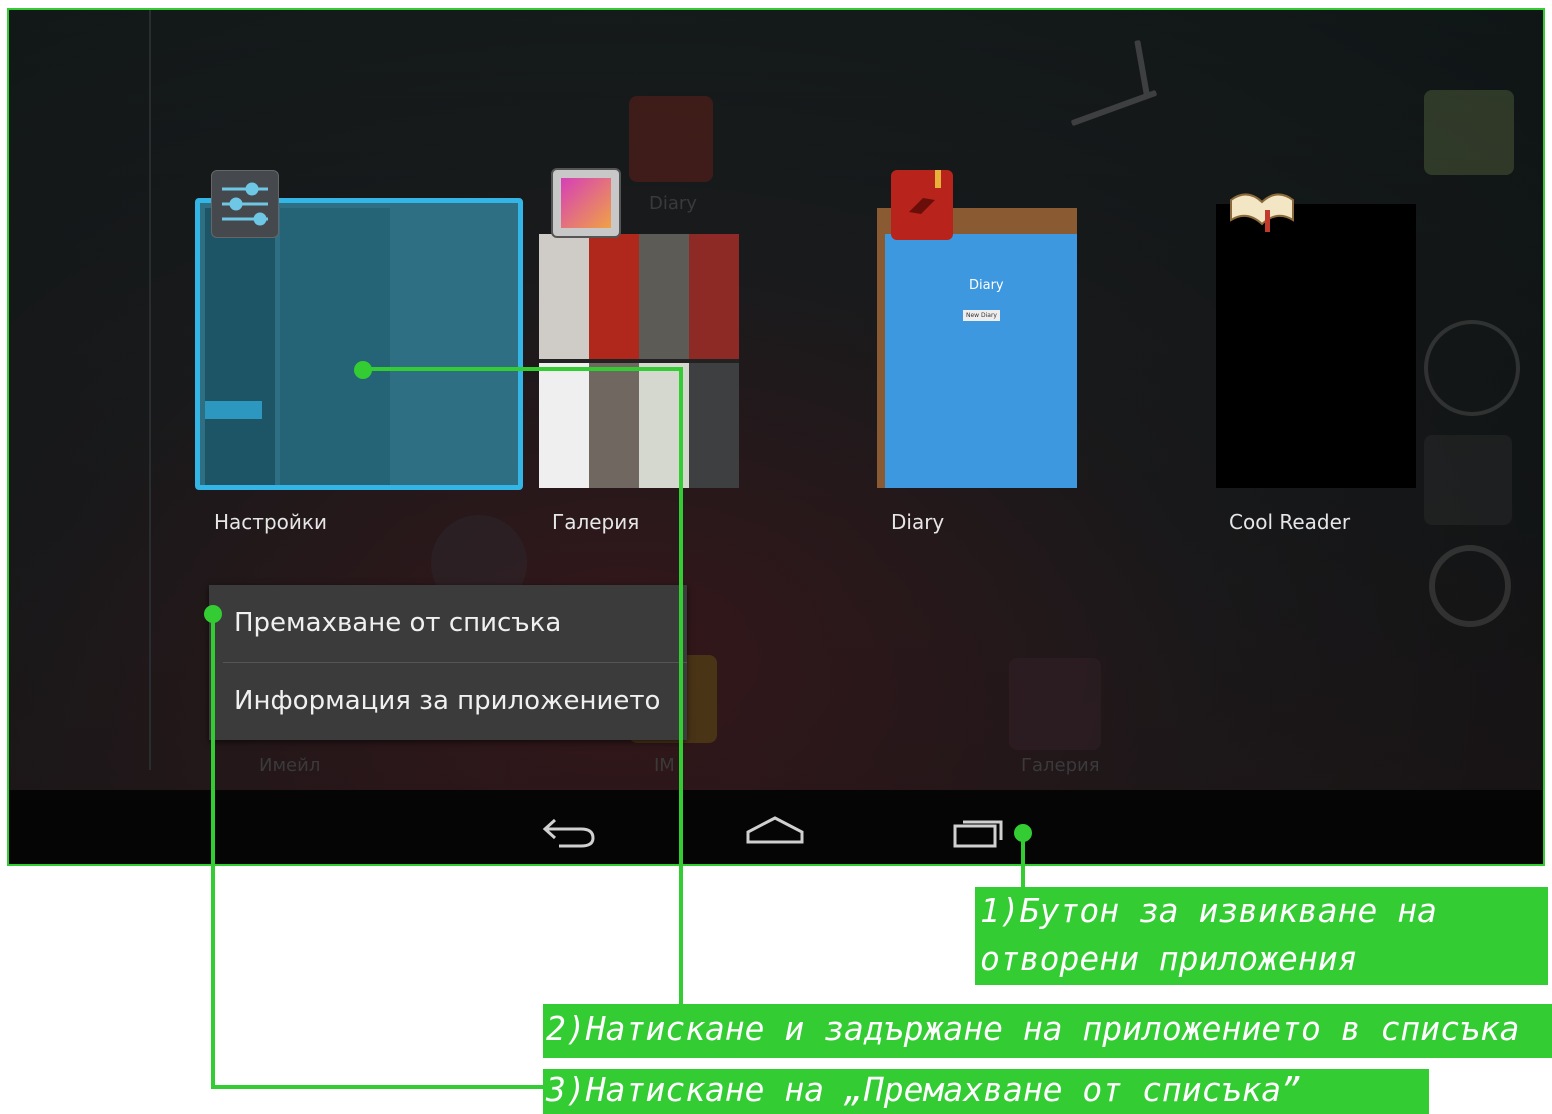 This screenshot has height=1114, width=1552. I want to click on connector-step3-v, so click(213, 851).